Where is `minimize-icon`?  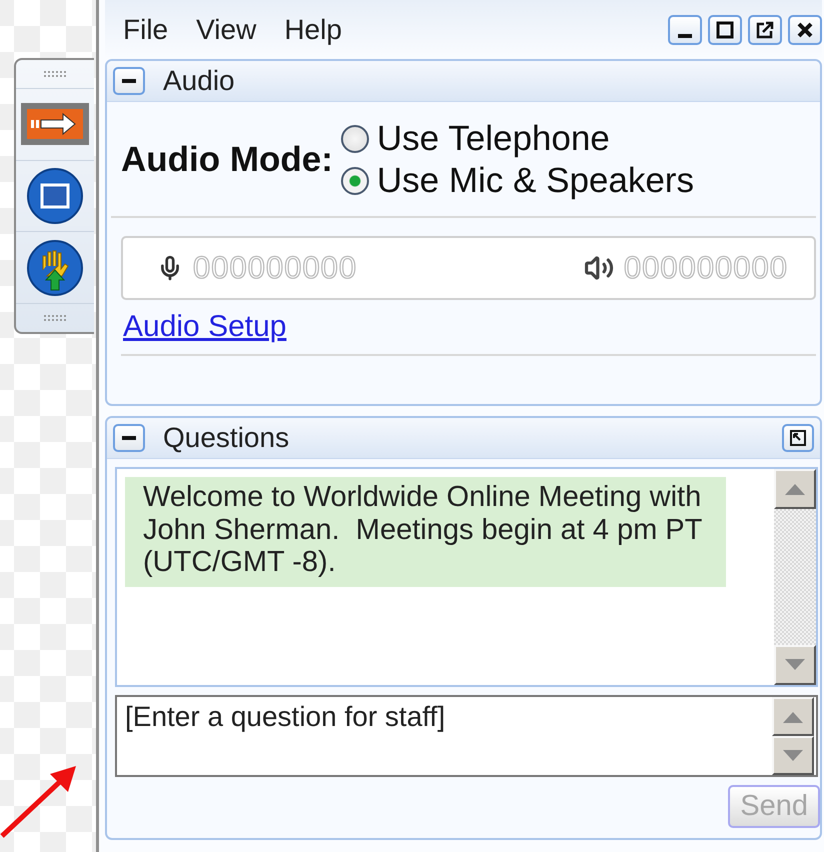
minimize-icon is located at coordinates (685, 36).